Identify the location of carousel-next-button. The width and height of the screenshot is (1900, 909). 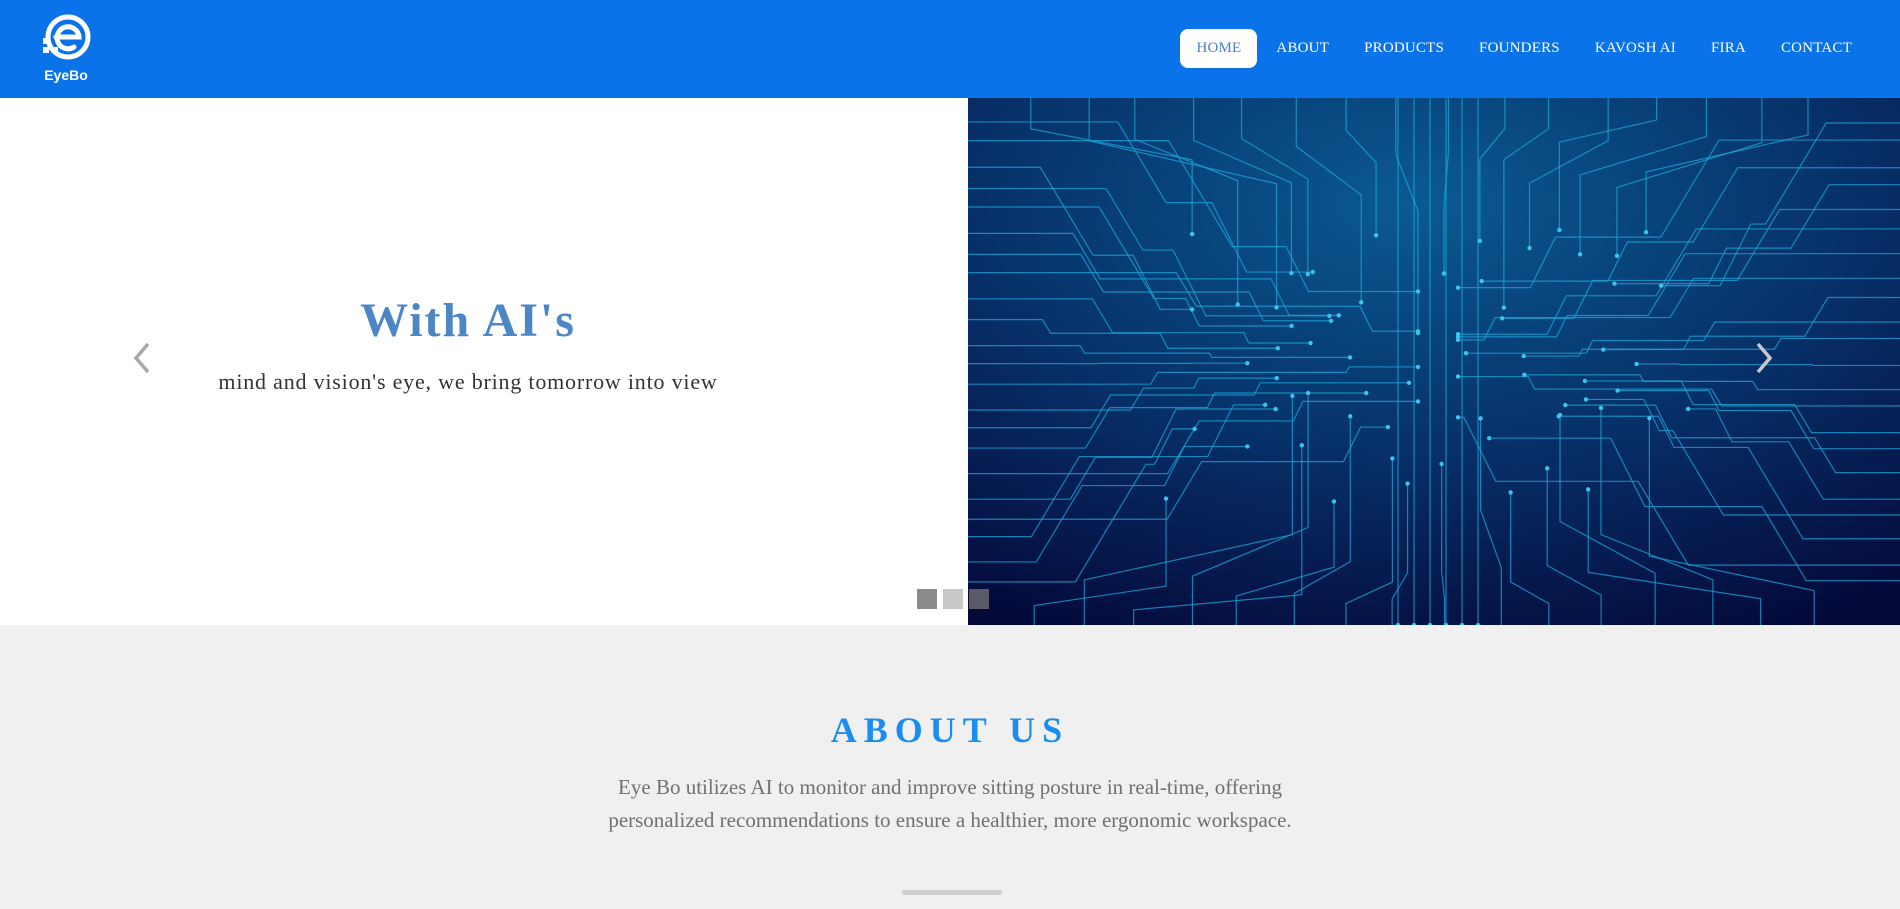
(1763, 358).